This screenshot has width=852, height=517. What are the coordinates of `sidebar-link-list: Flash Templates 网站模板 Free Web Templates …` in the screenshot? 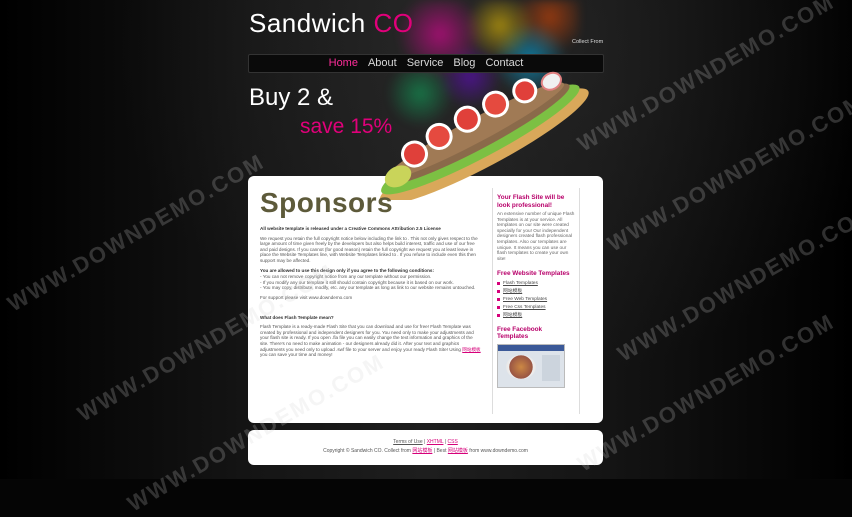 It's located at (536, 300).